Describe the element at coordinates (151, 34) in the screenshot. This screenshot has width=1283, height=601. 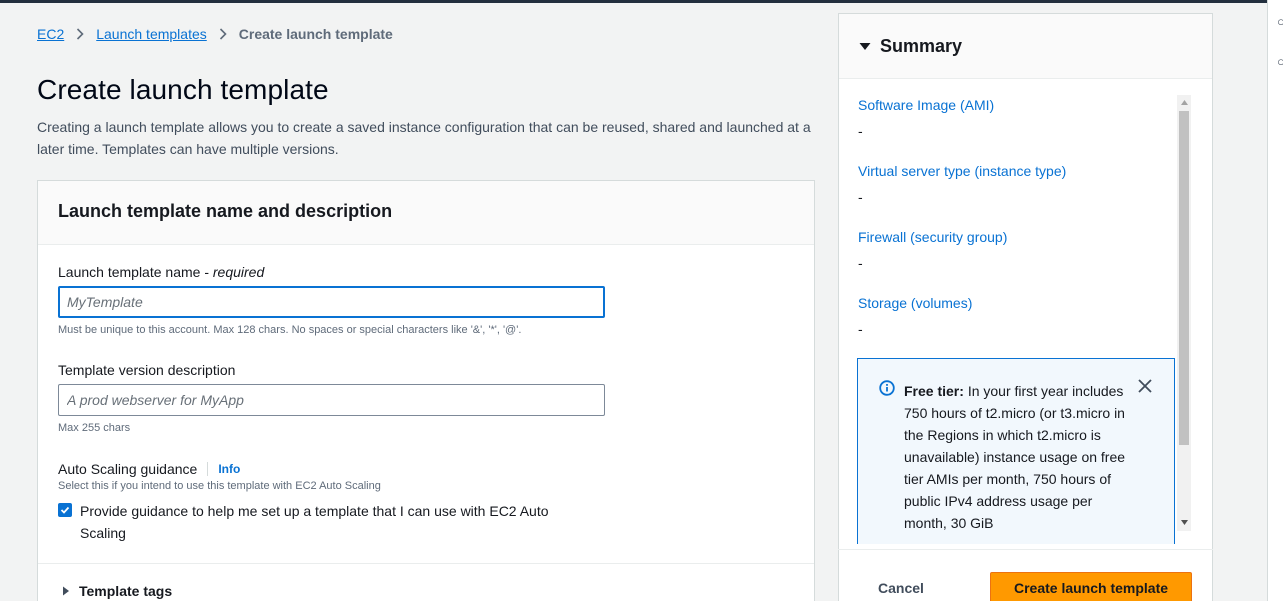
I see `breadcrumb-launch-templates-link: Launch templates` at that location.